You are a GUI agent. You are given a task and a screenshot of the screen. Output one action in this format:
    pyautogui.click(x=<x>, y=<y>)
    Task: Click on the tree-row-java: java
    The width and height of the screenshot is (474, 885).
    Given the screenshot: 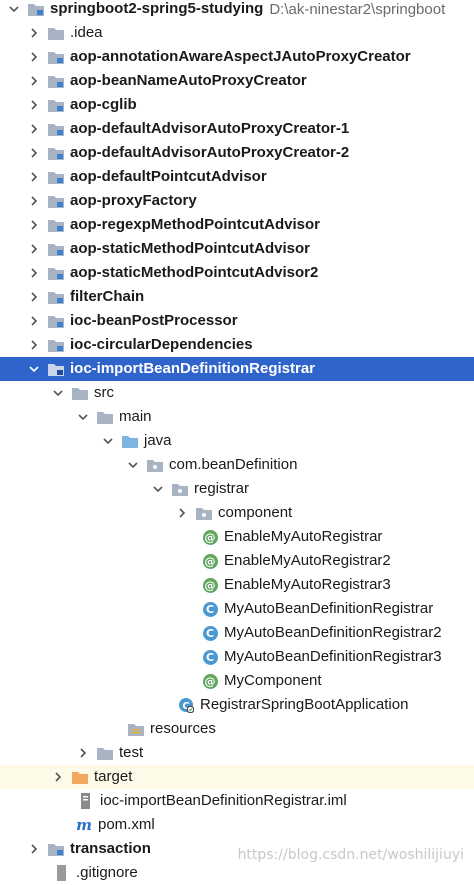 What is the action you would take?
    pyautogui.click(x=237, y=441)
    